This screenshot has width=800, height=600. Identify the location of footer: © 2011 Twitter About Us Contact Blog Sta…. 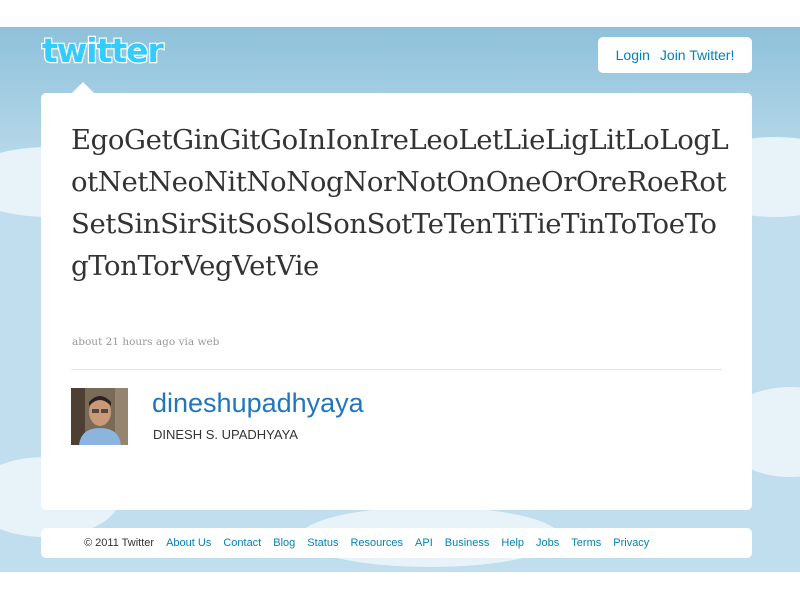
(396, 543).